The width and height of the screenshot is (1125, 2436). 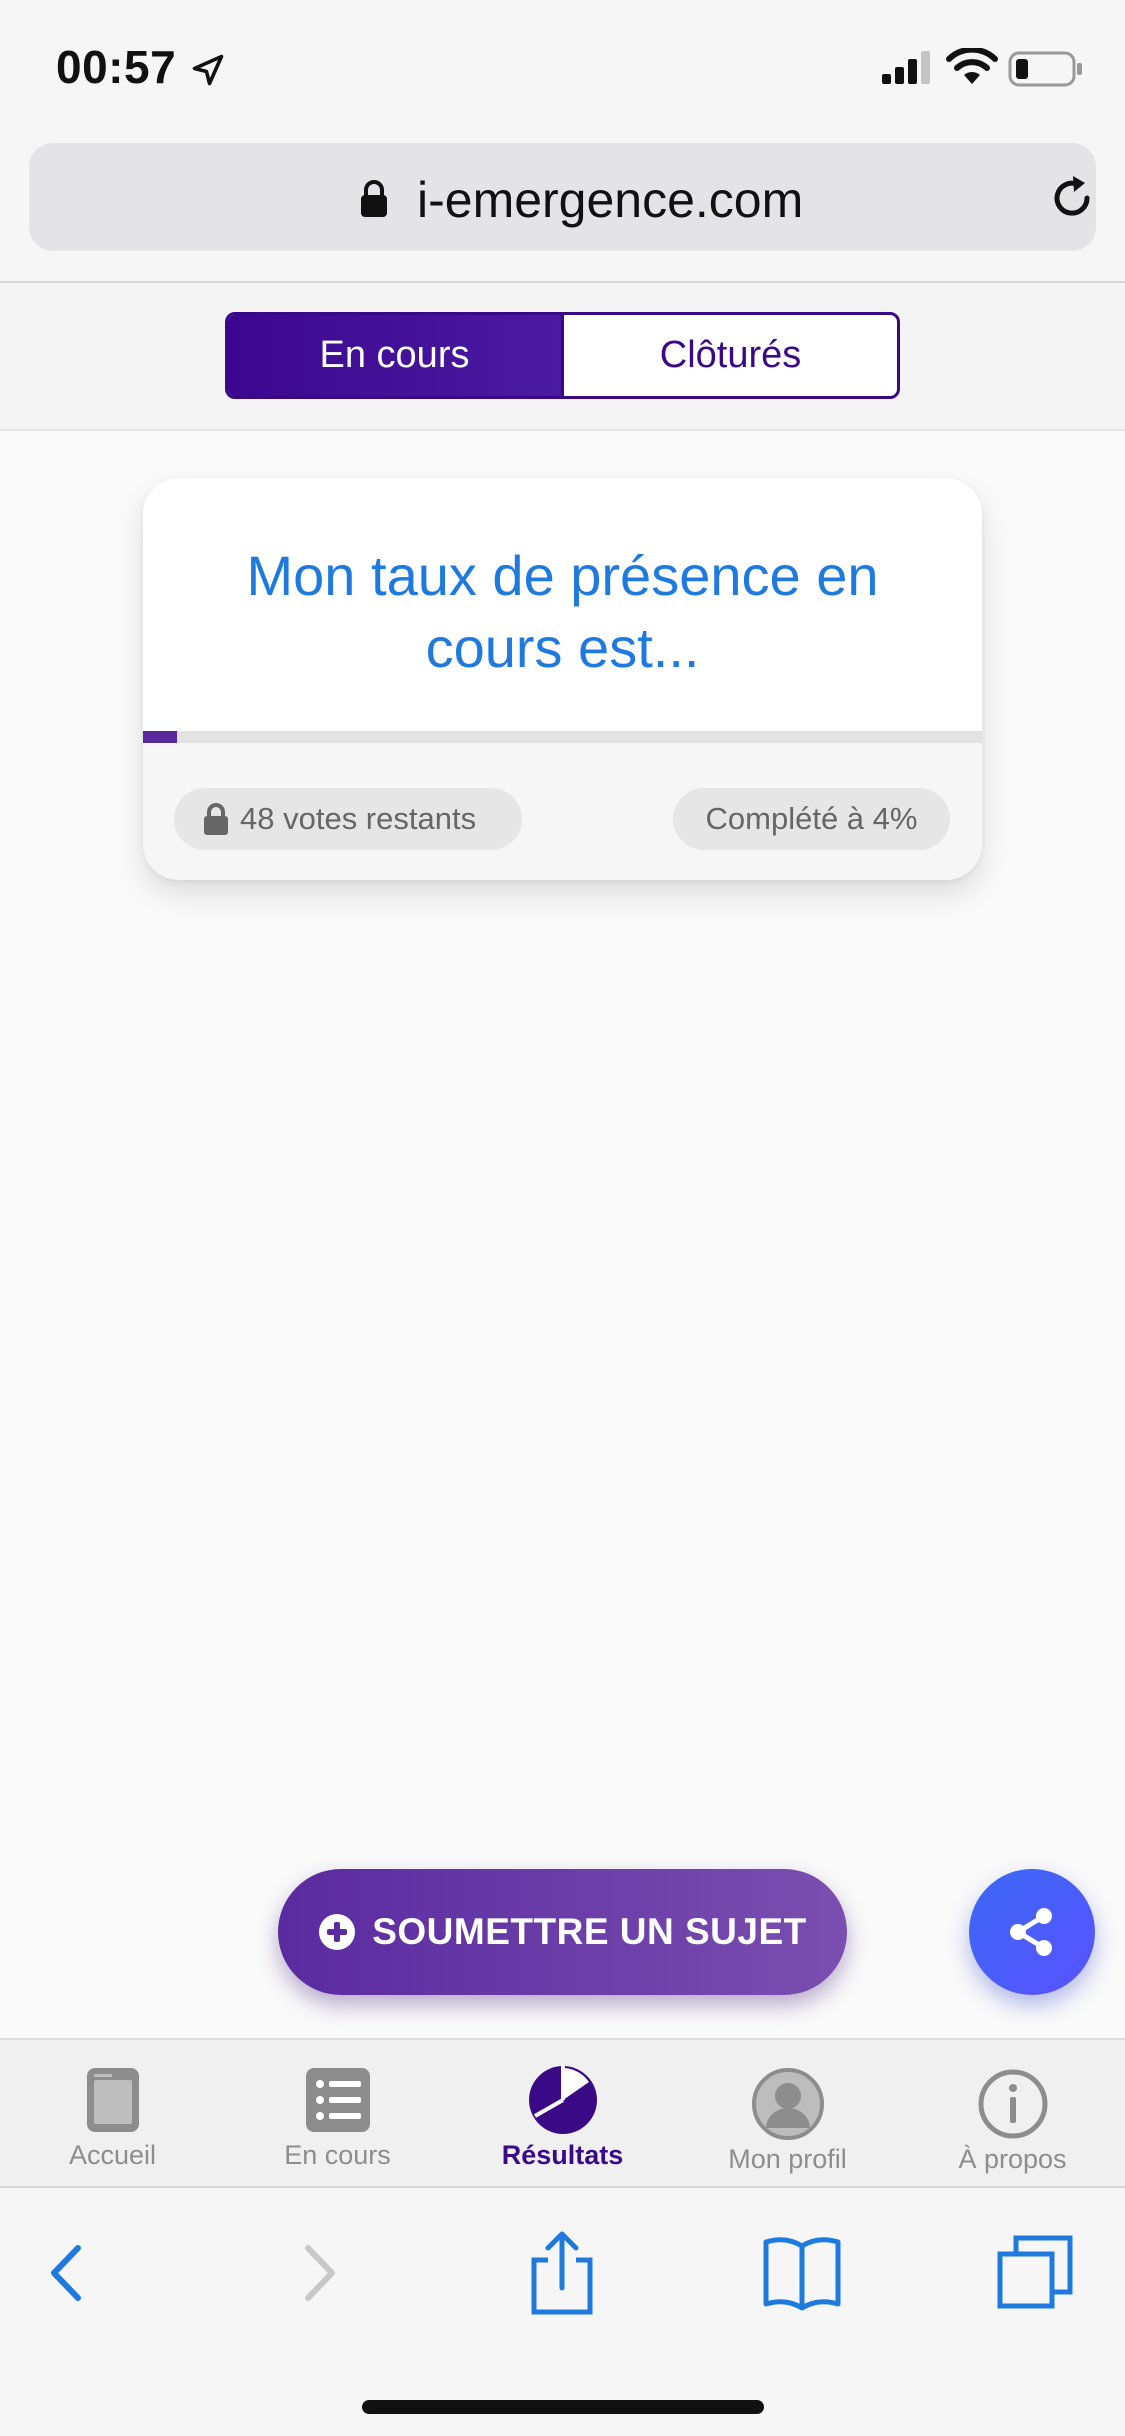 What do you see at coordinates (337, 1932) in the screenshot?
I see `plus-circle-icon` at bounding box center [337, 1932].